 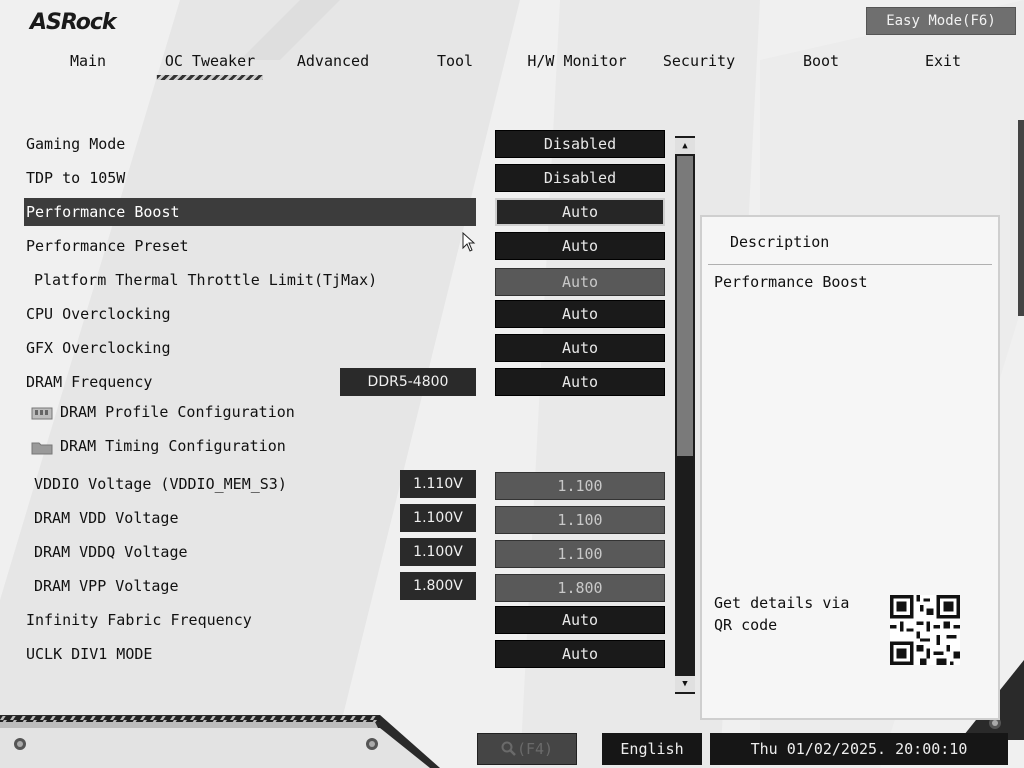 I want to click on submenu-dram-timing-configuration: DRAM Timing Configuration, so click(x=340, y=447).